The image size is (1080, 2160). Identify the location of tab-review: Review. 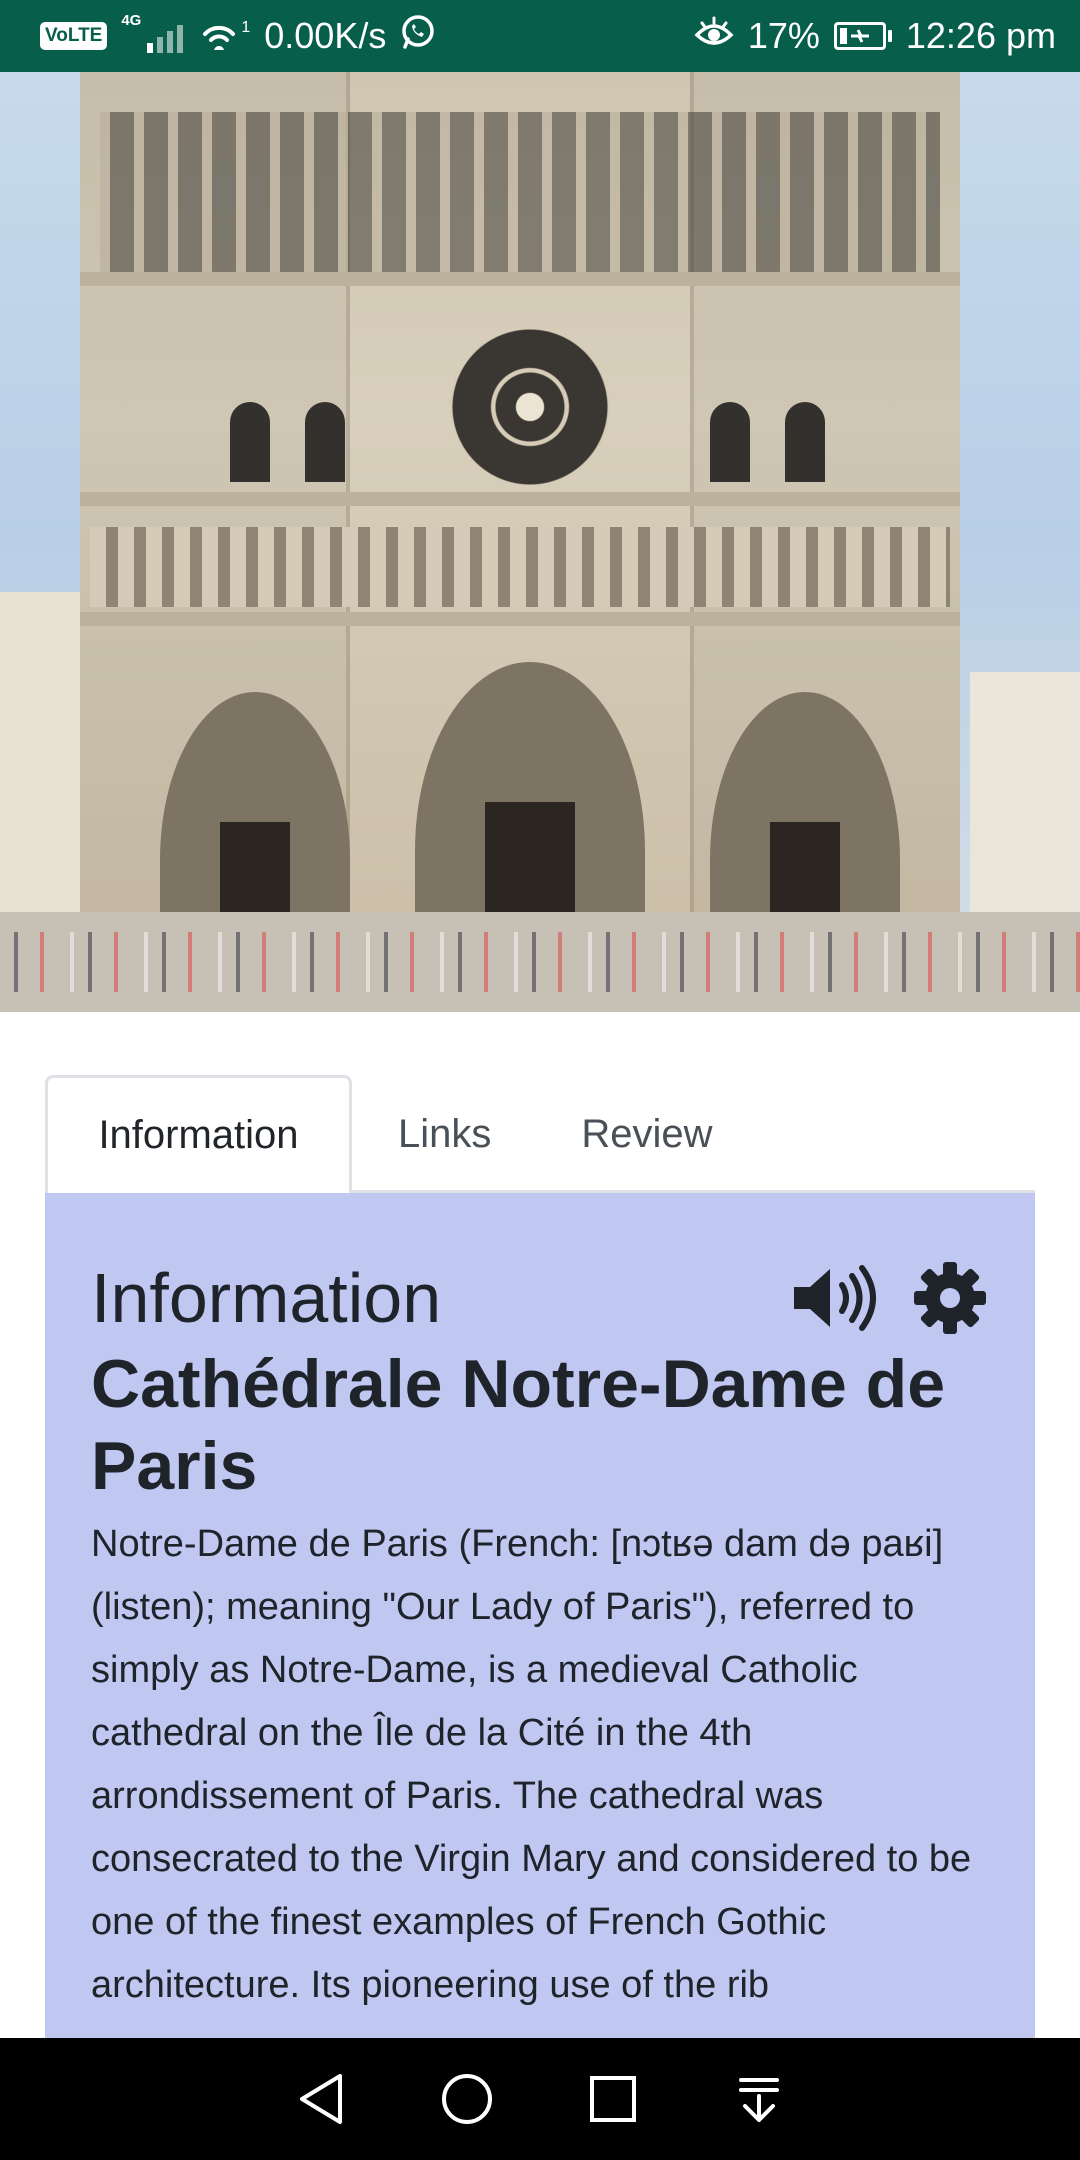
(646, 1134).